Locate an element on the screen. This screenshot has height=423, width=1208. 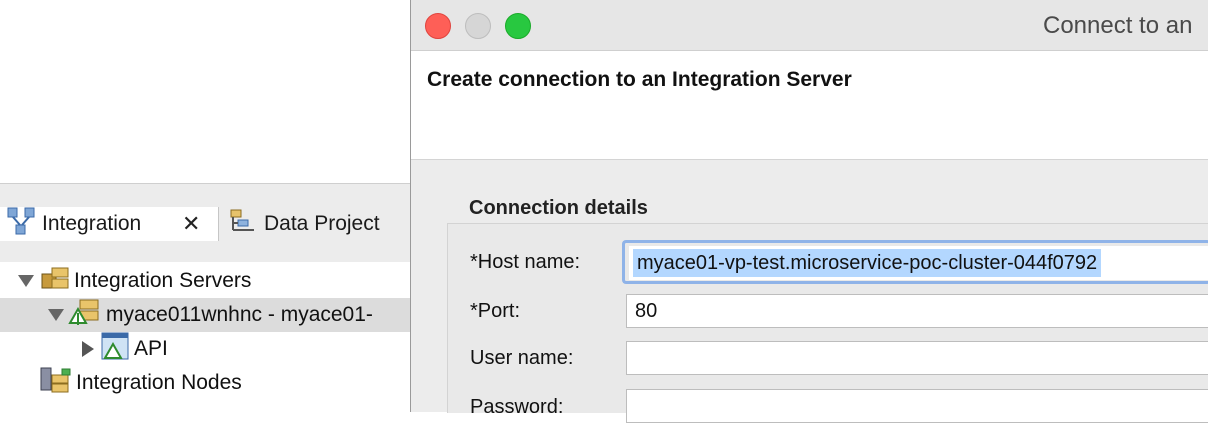
api-icon is located at coordinates (115, 349).